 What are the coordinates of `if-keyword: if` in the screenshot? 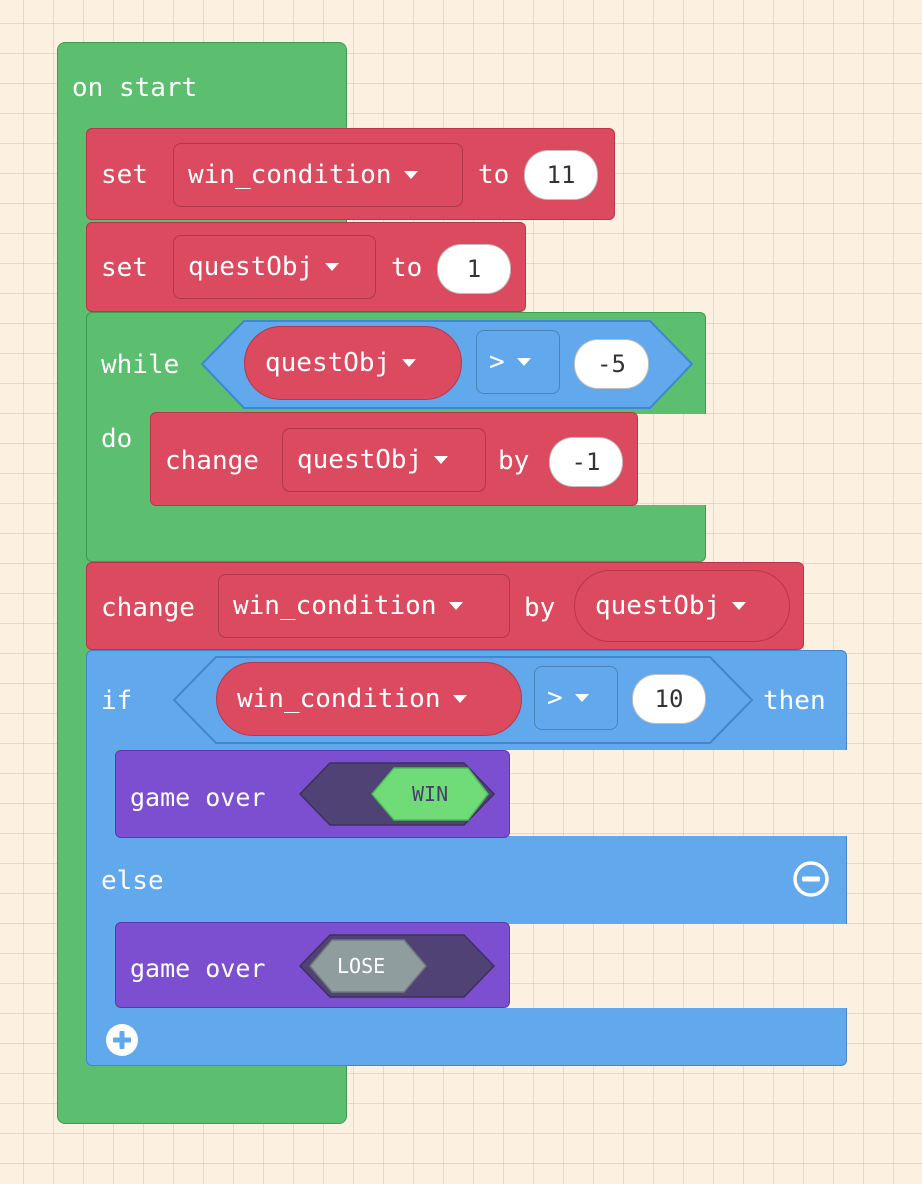 It's located at (117, 701).